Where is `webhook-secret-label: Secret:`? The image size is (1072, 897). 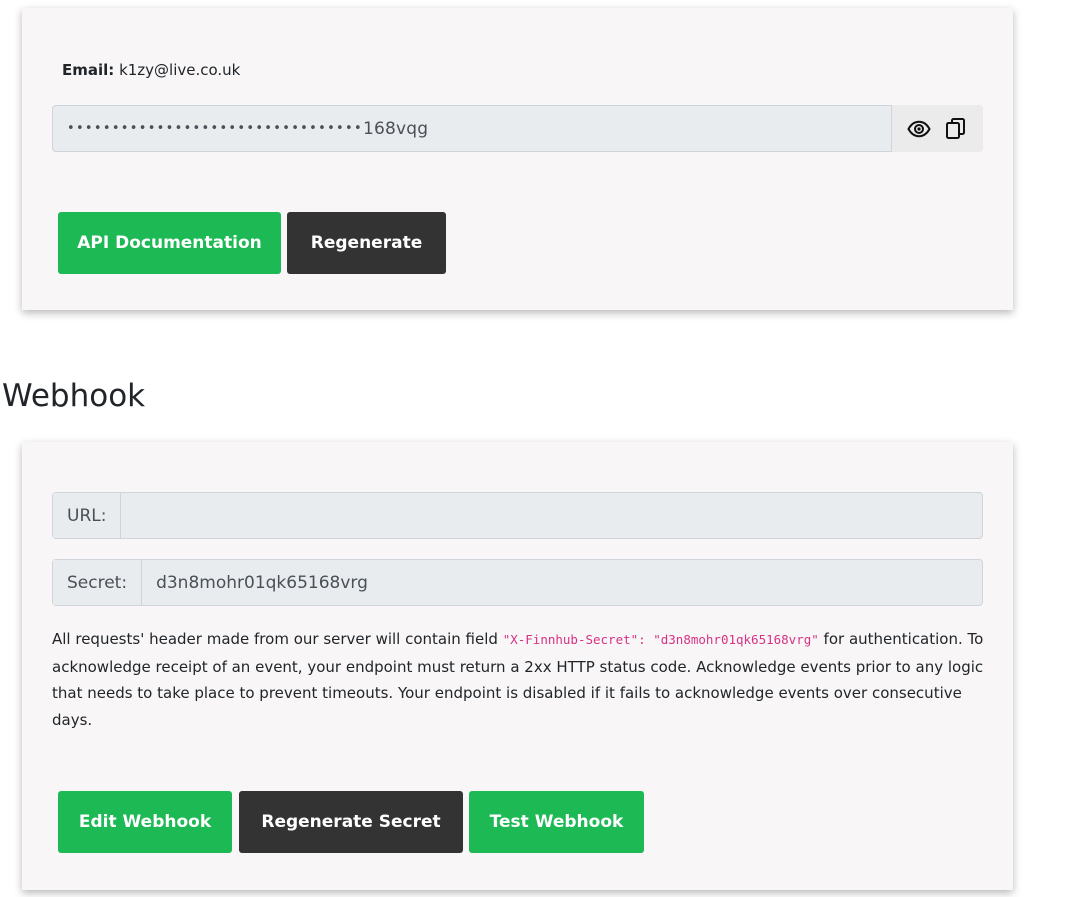 webhook-secret-label: Secret: is located at coordinates (98, 582).